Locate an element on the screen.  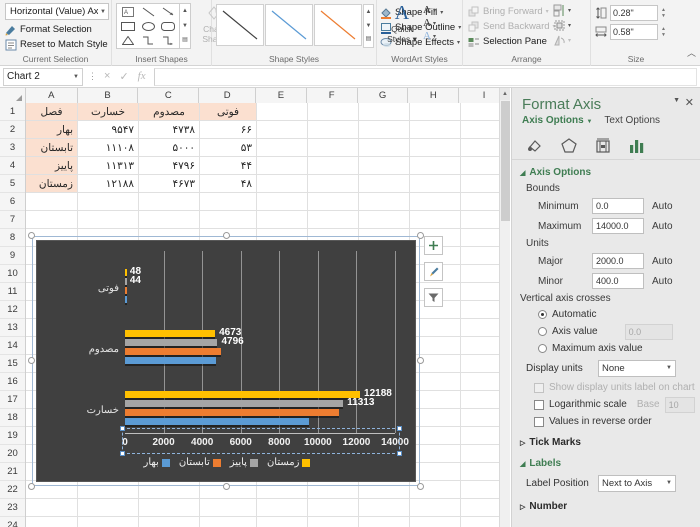
cell-F5 is located at coordinates (333, 184).